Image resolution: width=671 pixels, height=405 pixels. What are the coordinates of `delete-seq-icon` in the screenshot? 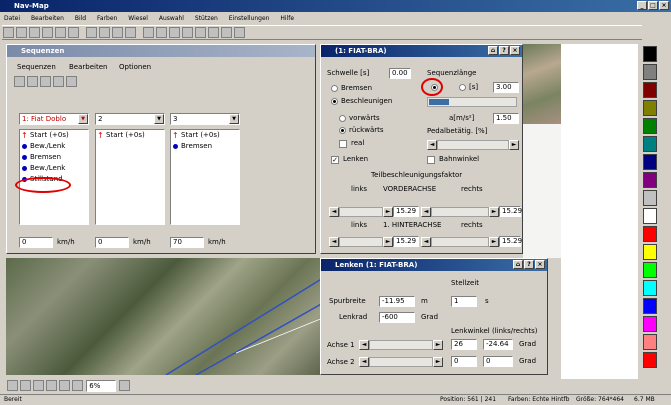 It's located at (71, 81).